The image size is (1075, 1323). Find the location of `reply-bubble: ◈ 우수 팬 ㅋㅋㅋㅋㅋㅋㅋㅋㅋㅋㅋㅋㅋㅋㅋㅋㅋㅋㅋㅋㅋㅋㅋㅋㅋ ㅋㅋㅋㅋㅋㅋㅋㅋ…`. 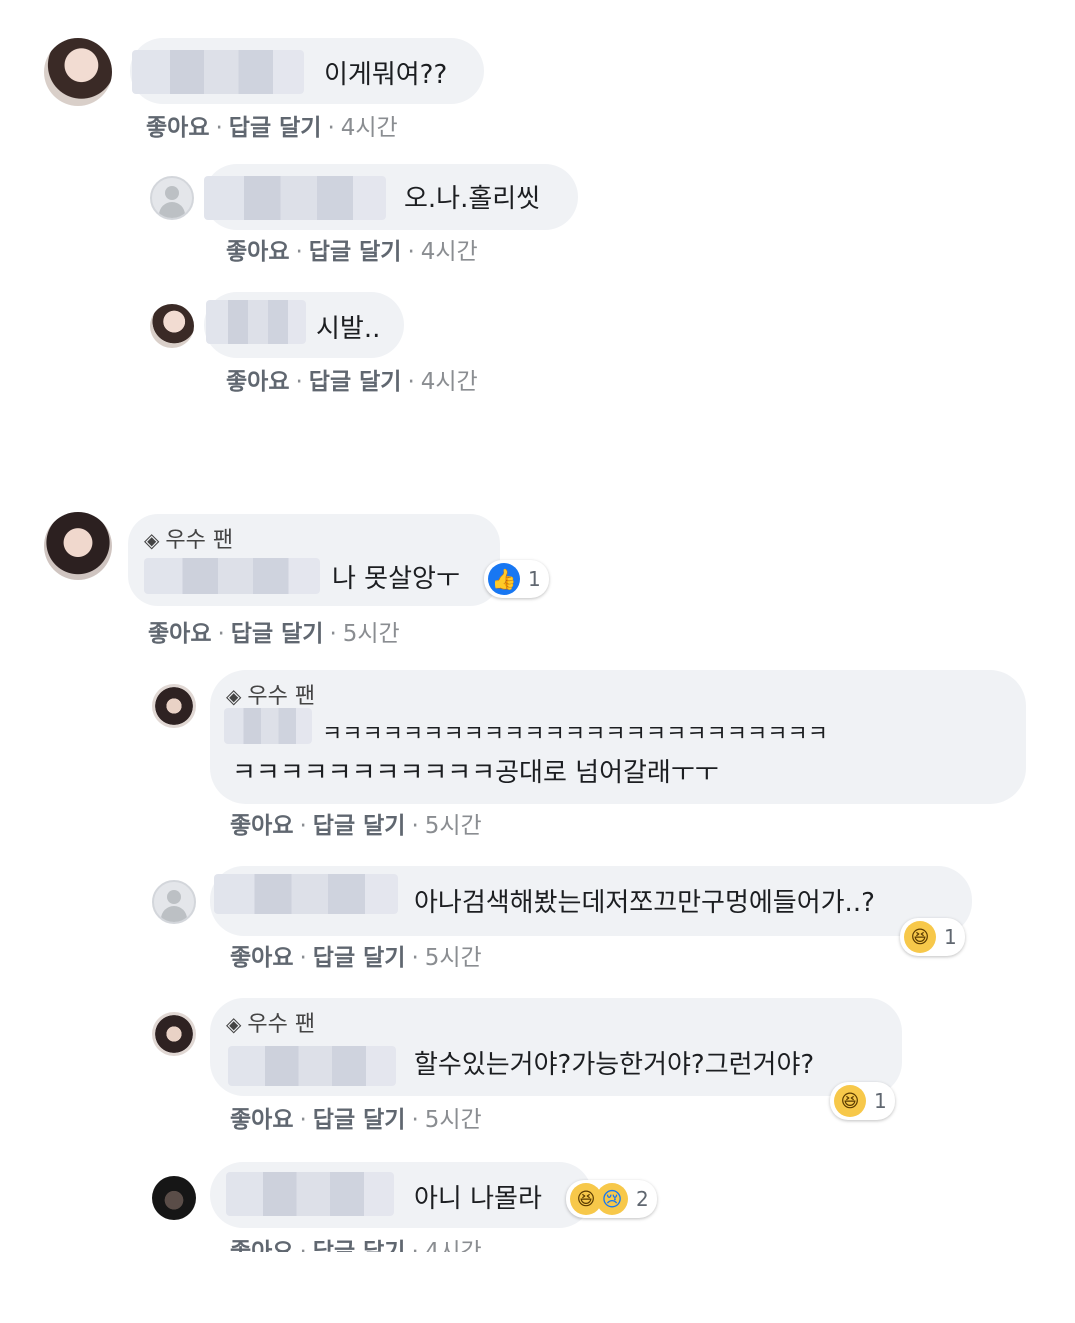

reply-bubble: ◈ 우수 팬 ㅋㅋㅋㅋㅋㅋㅋㅋㅋㅋㅋㅋㅋㅋㅋㅋㅋㅋㅋㅋㅋㅋㅋㅋㅋ ㅋㅋㅋㅋㅋㅋㅋㅋ… is located at coordinates (618, 737).